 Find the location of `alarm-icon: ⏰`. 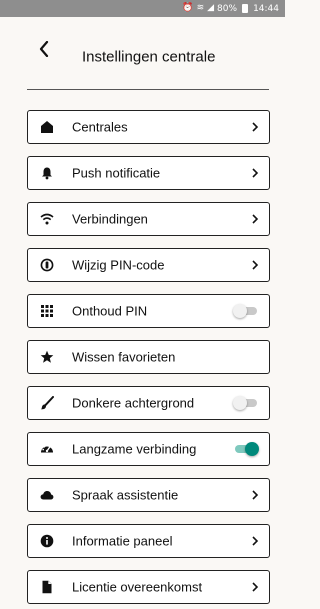

alarm-icon: ⏰ is located at coordinates (188, 8).